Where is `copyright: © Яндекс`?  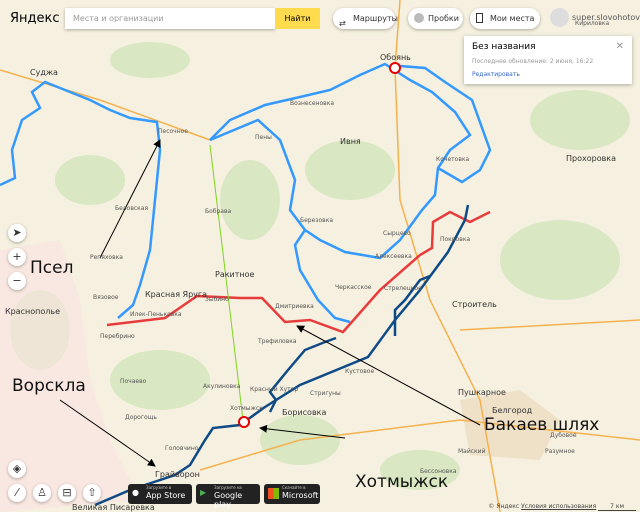
copyright: © Яндекс is located at coordinates (504, 506).